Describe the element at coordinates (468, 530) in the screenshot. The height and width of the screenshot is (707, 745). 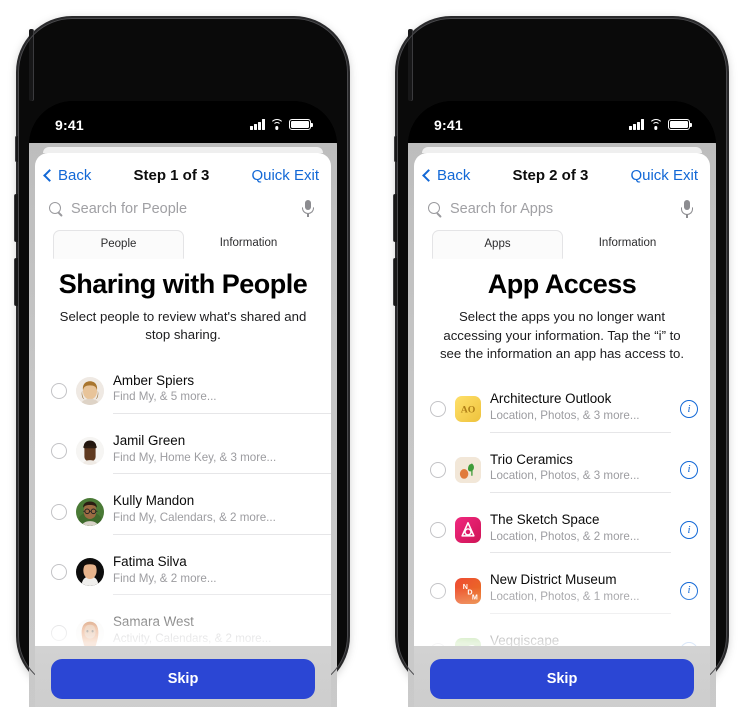
I see `the-sketch-space-app-icon` at that location.